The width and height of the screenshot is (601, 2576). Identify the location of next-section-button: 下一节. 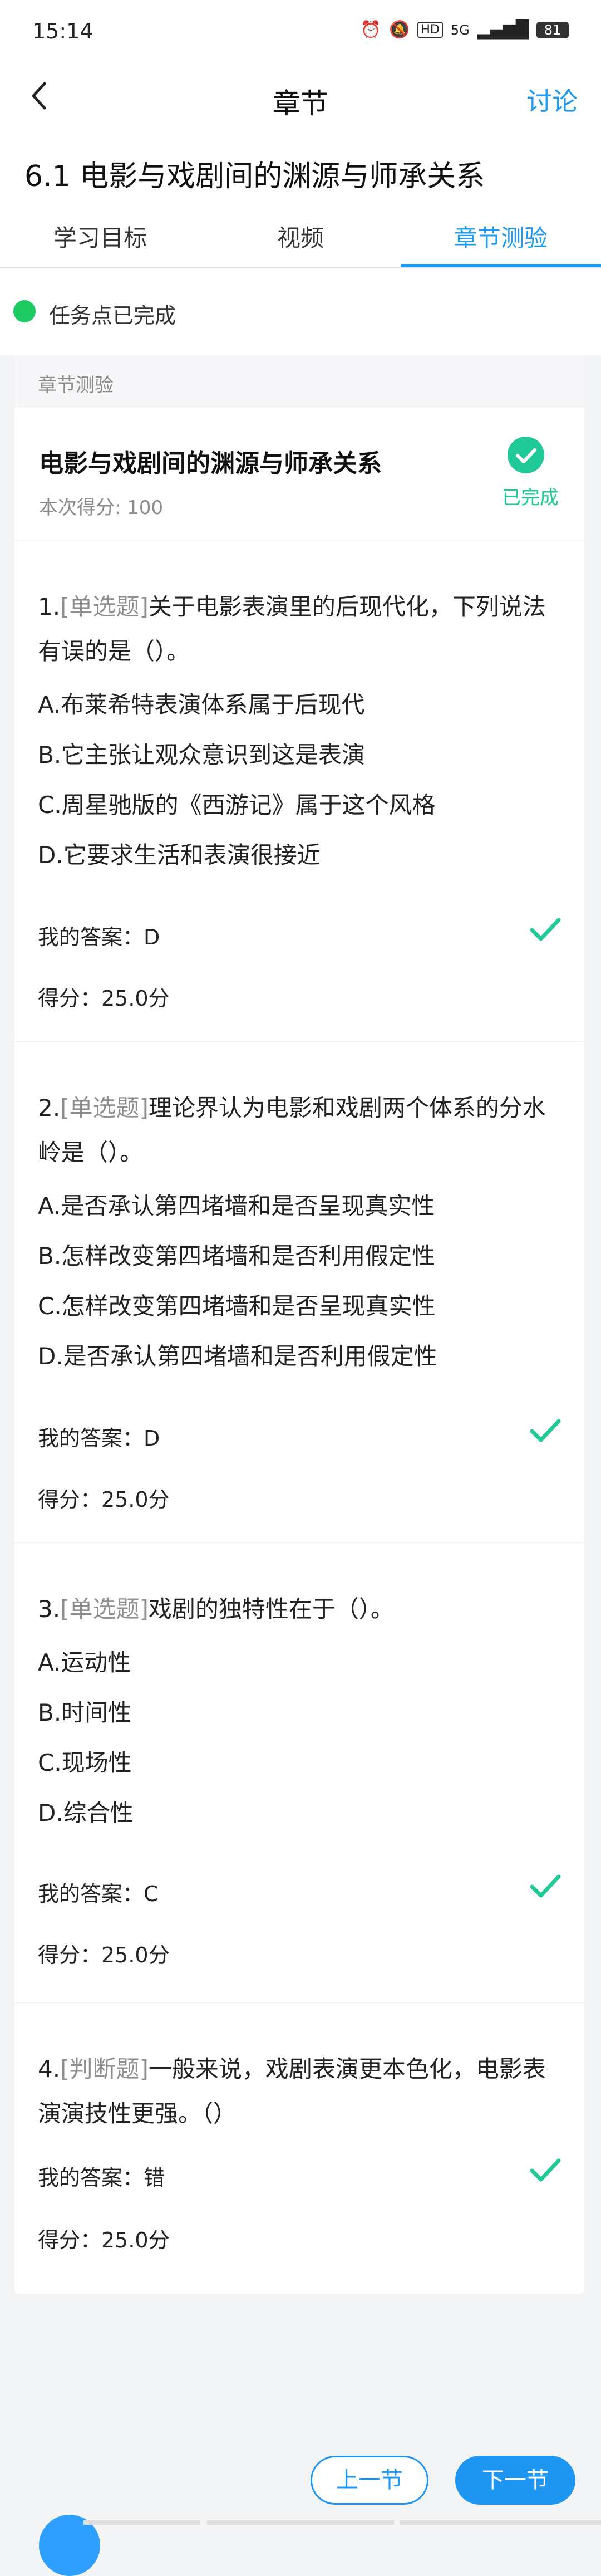
(515, 2480).